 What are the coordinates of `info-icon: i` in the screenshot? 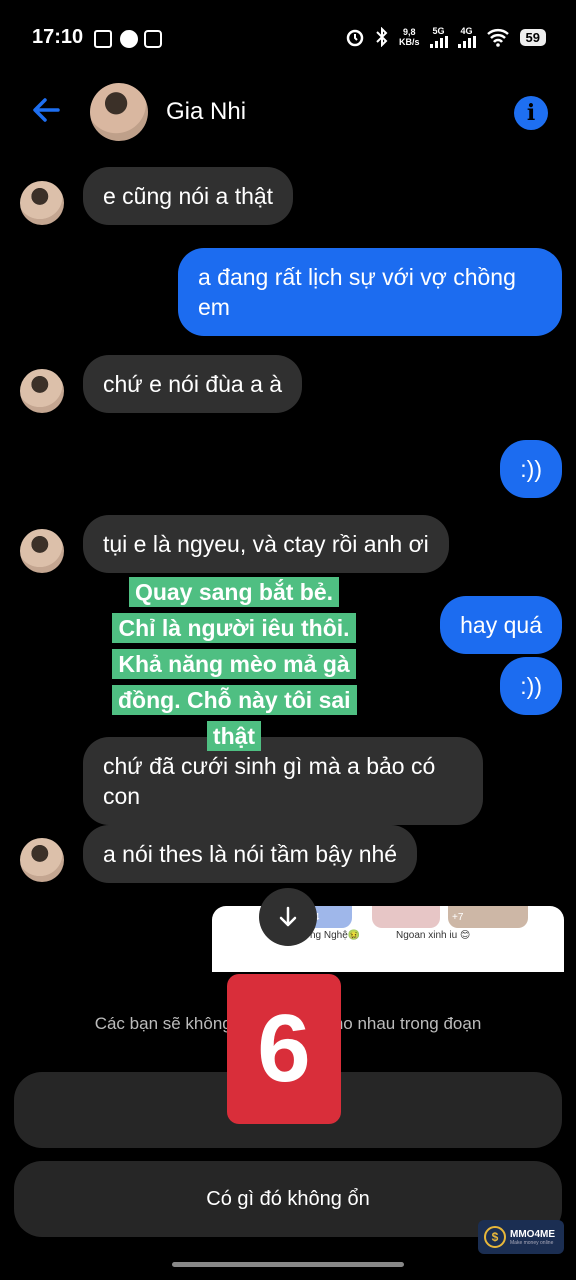 It's located at (531, 113).